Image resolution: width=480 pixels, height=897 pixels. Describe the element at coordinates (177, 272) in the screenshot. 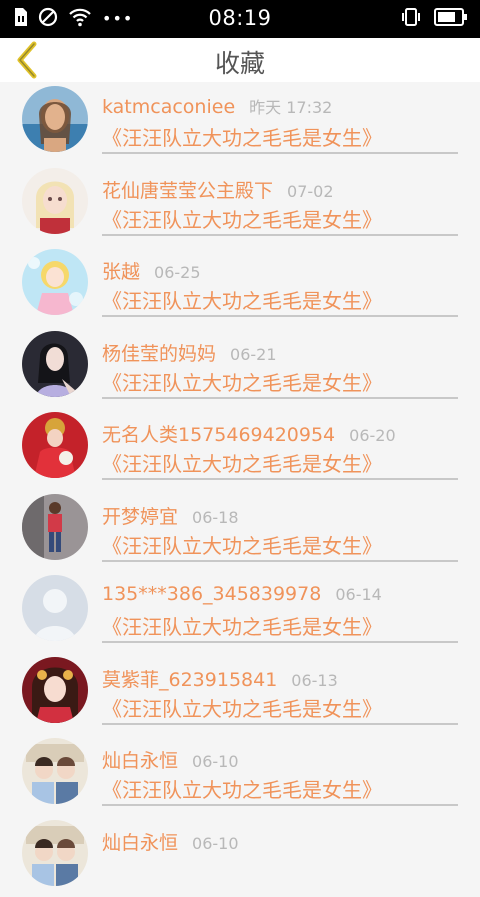

I see `timestamp: 06-25` at that location.